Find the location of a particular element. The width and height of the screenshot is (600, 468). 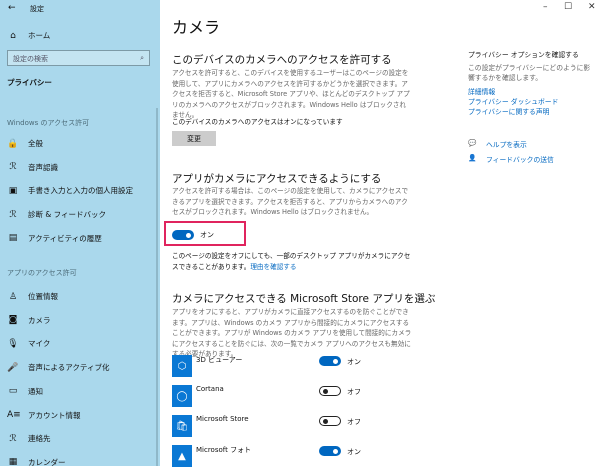

app-name: Microsoft フォト is located at coordinates (224, 450).